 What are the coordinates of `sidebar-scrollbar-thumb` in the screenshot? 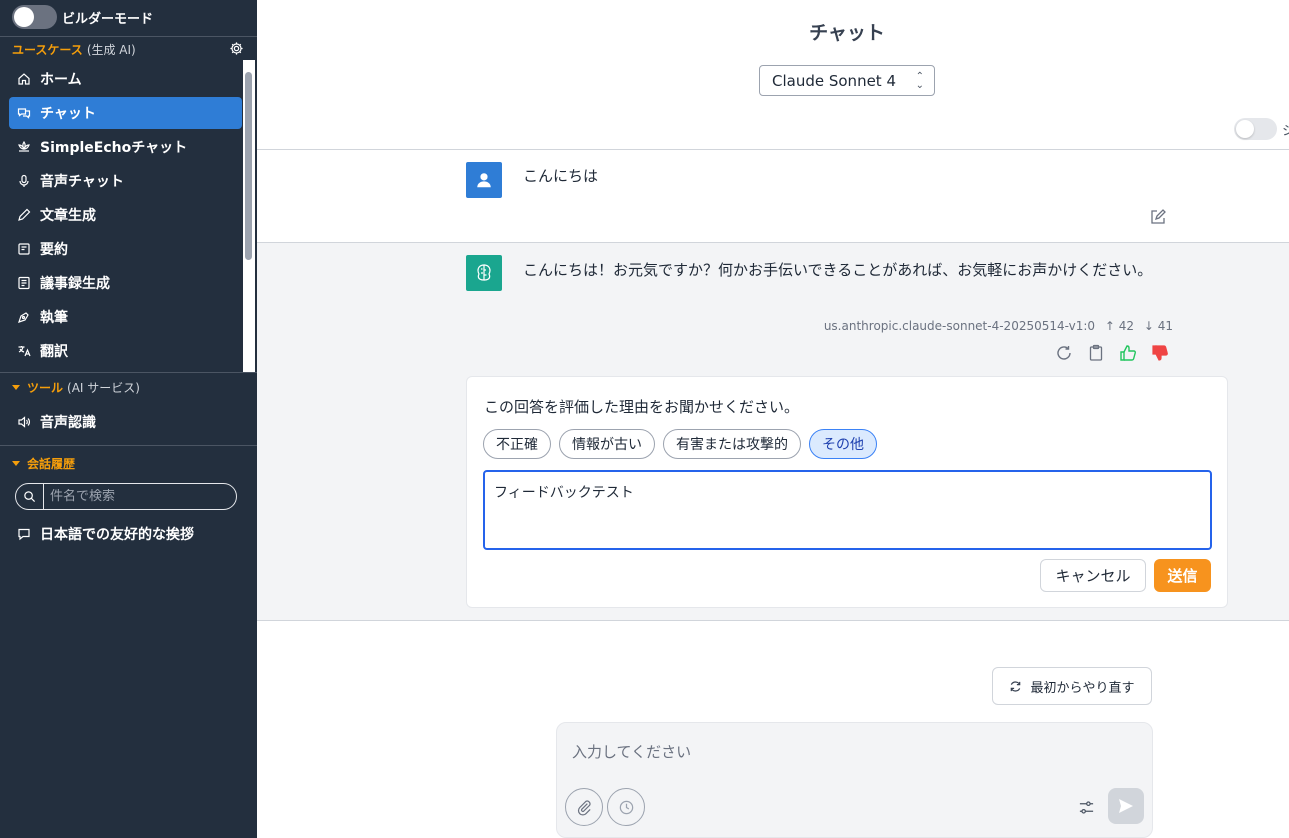 It's located at (248, 166).